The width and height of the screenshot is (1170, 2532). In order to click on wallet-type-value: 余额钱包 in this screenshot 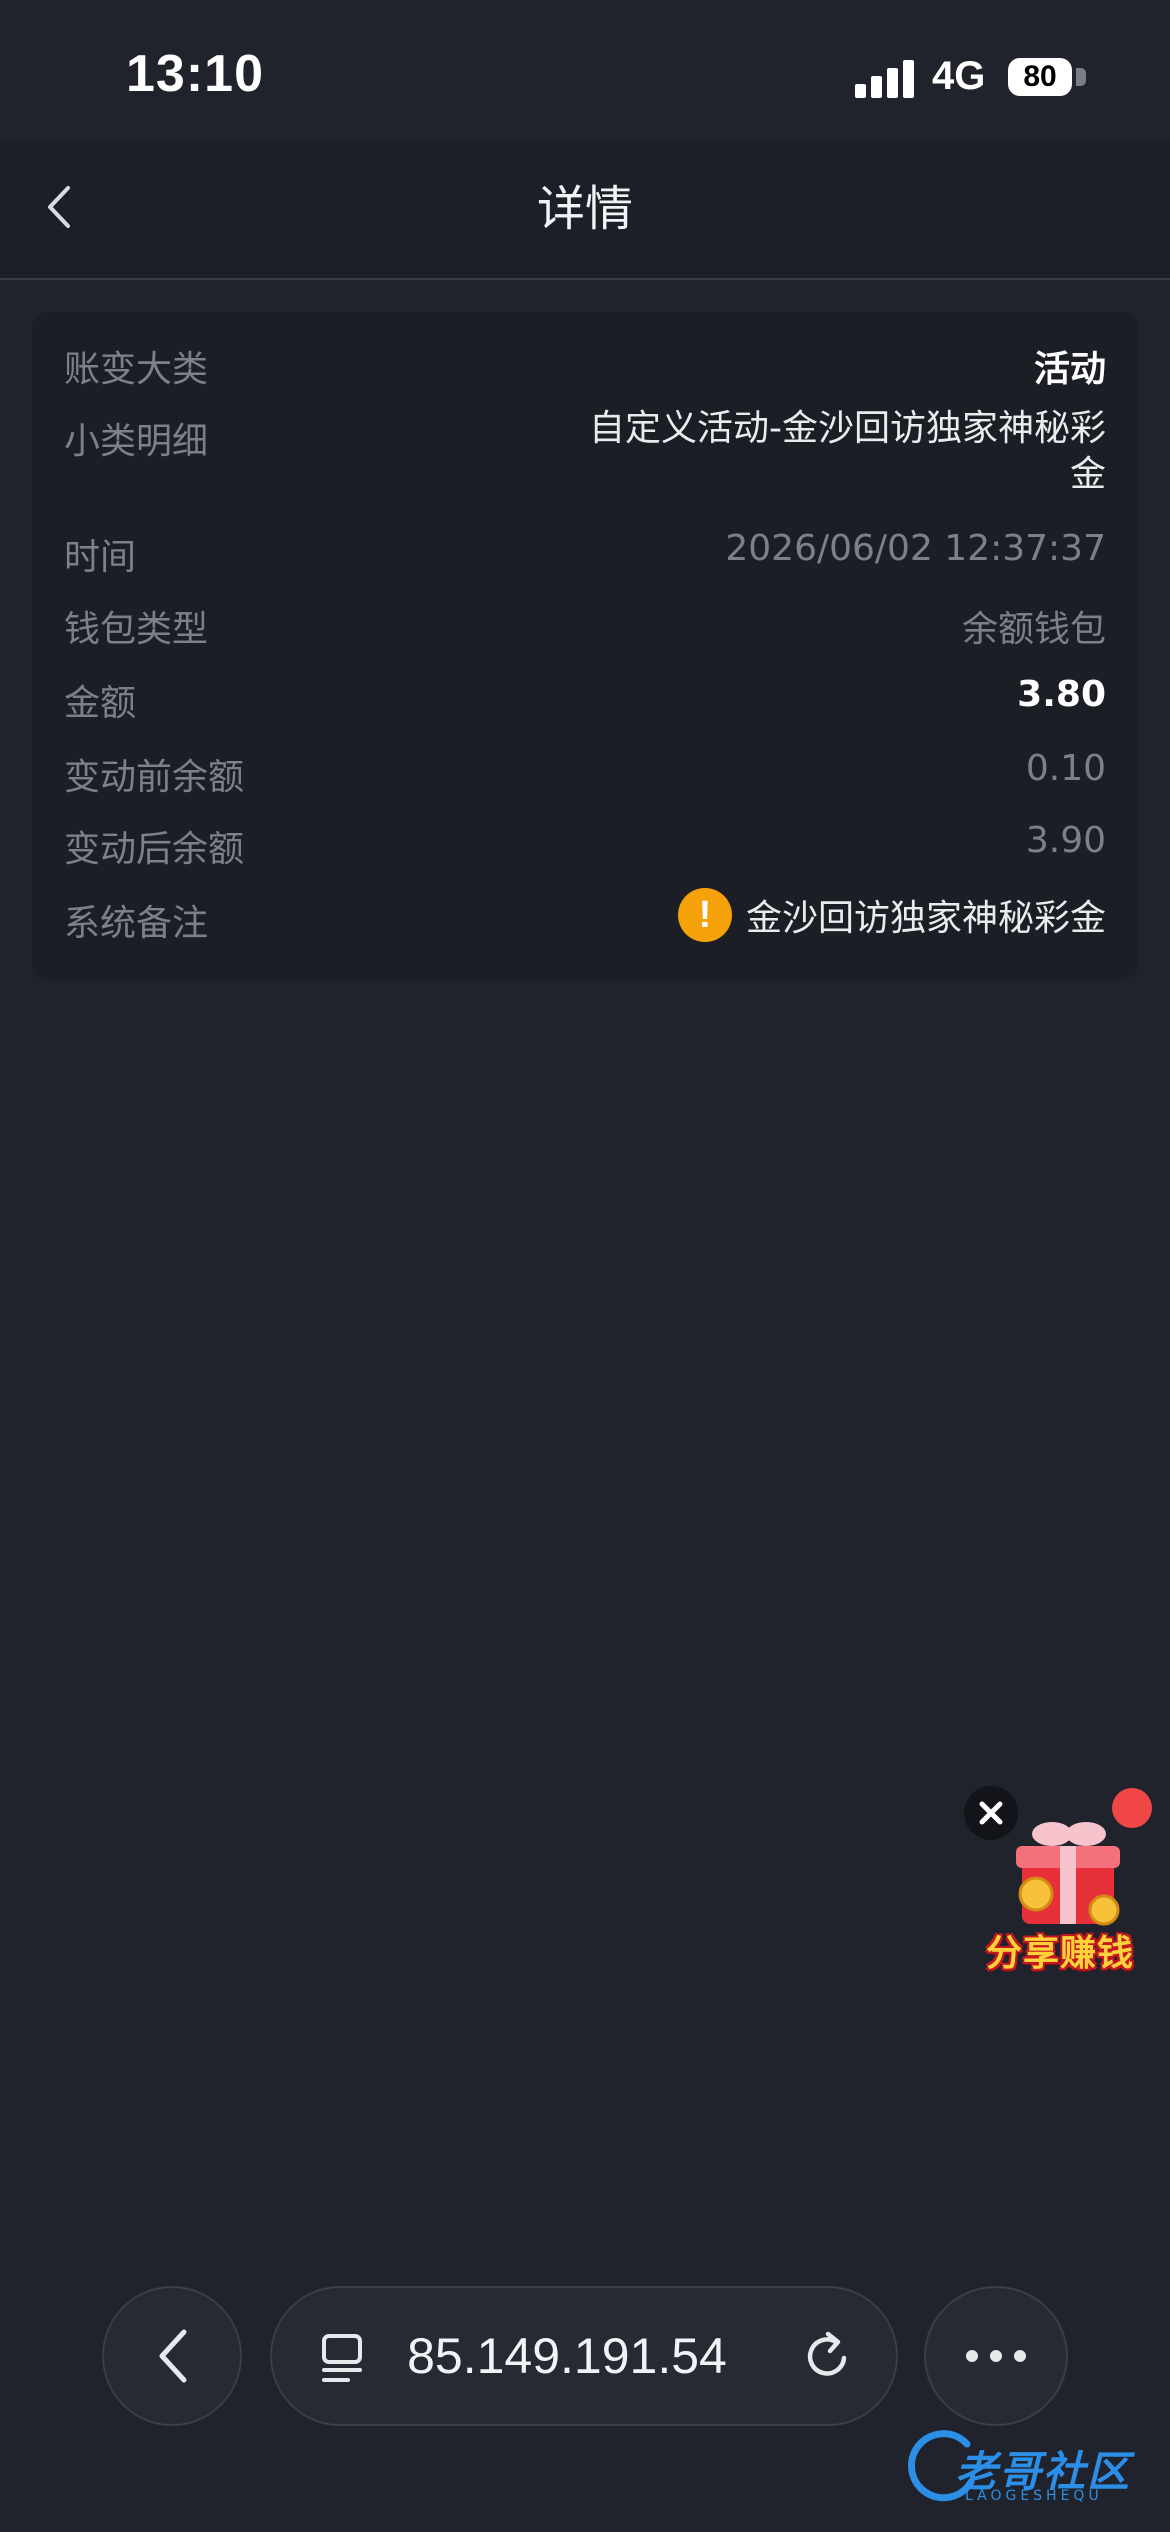, I will do `click(1033, 629)`.